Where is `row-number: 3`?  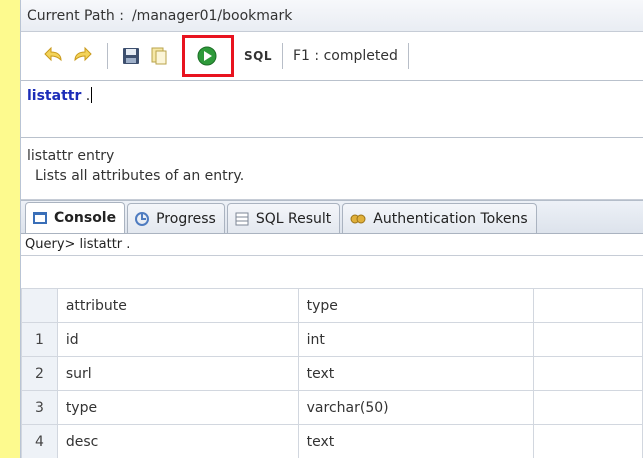
row-number: 3 is located at coordinates (39, 407).